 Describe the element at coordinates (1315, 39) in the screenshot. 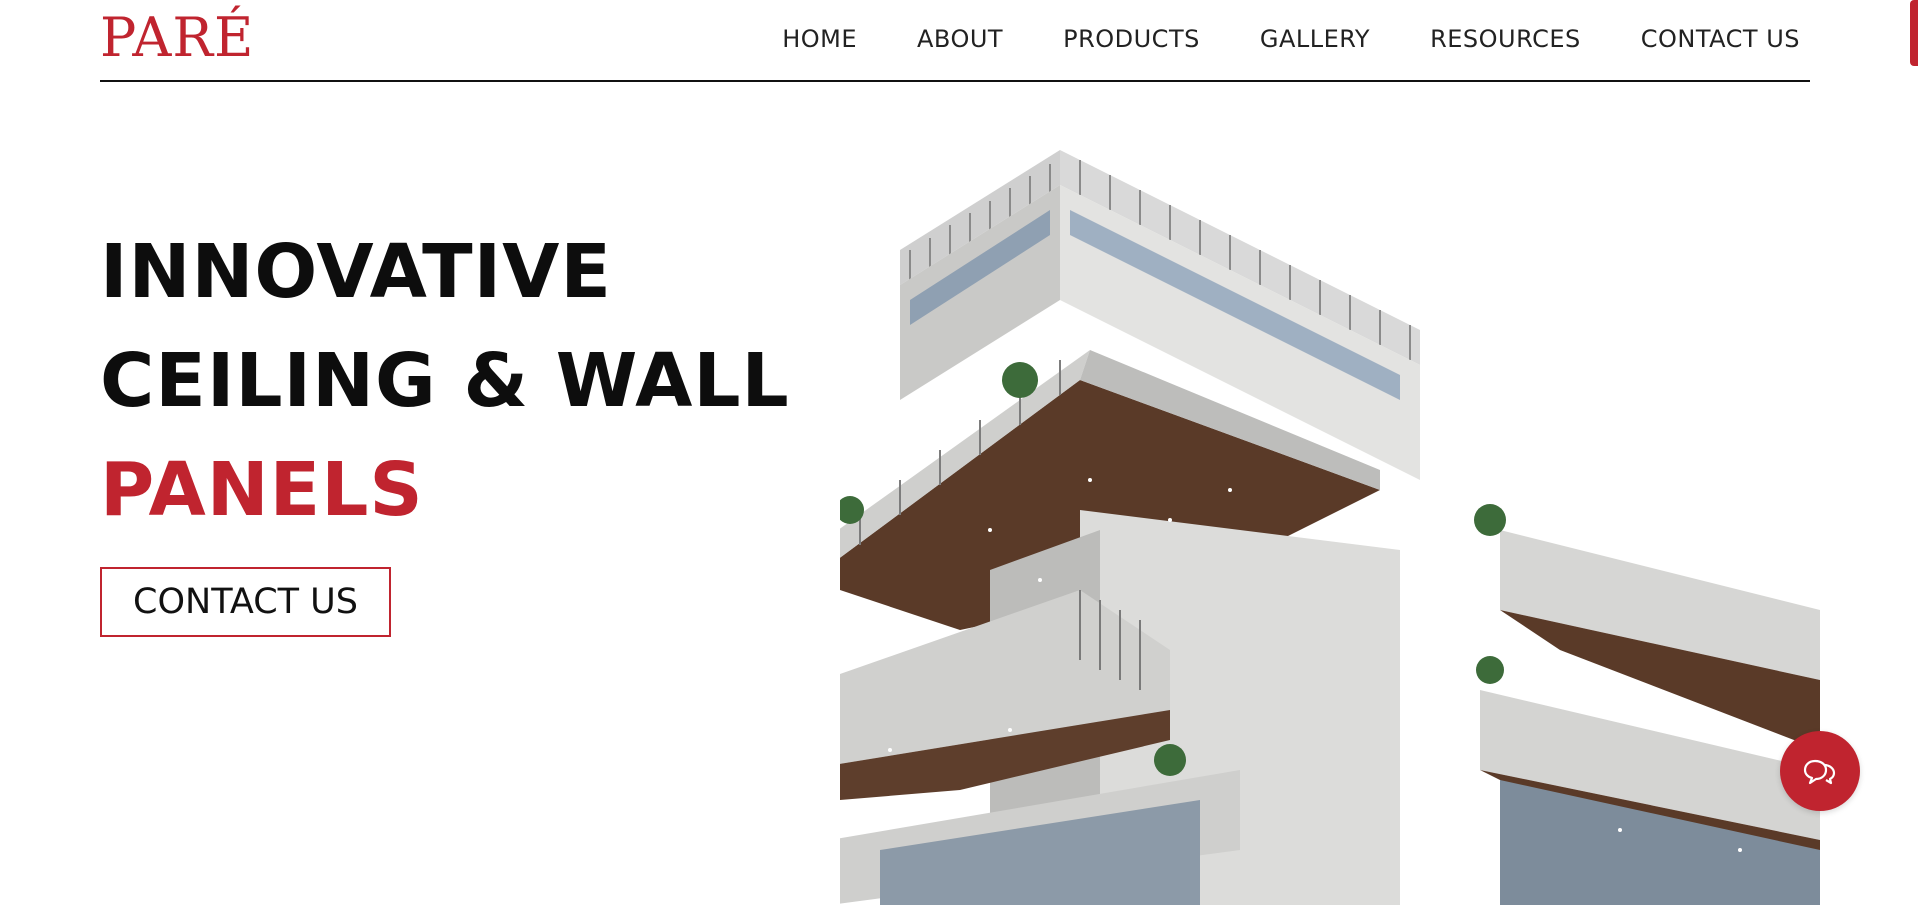

I see `nav-item-gallery: GALLERY` at that location.